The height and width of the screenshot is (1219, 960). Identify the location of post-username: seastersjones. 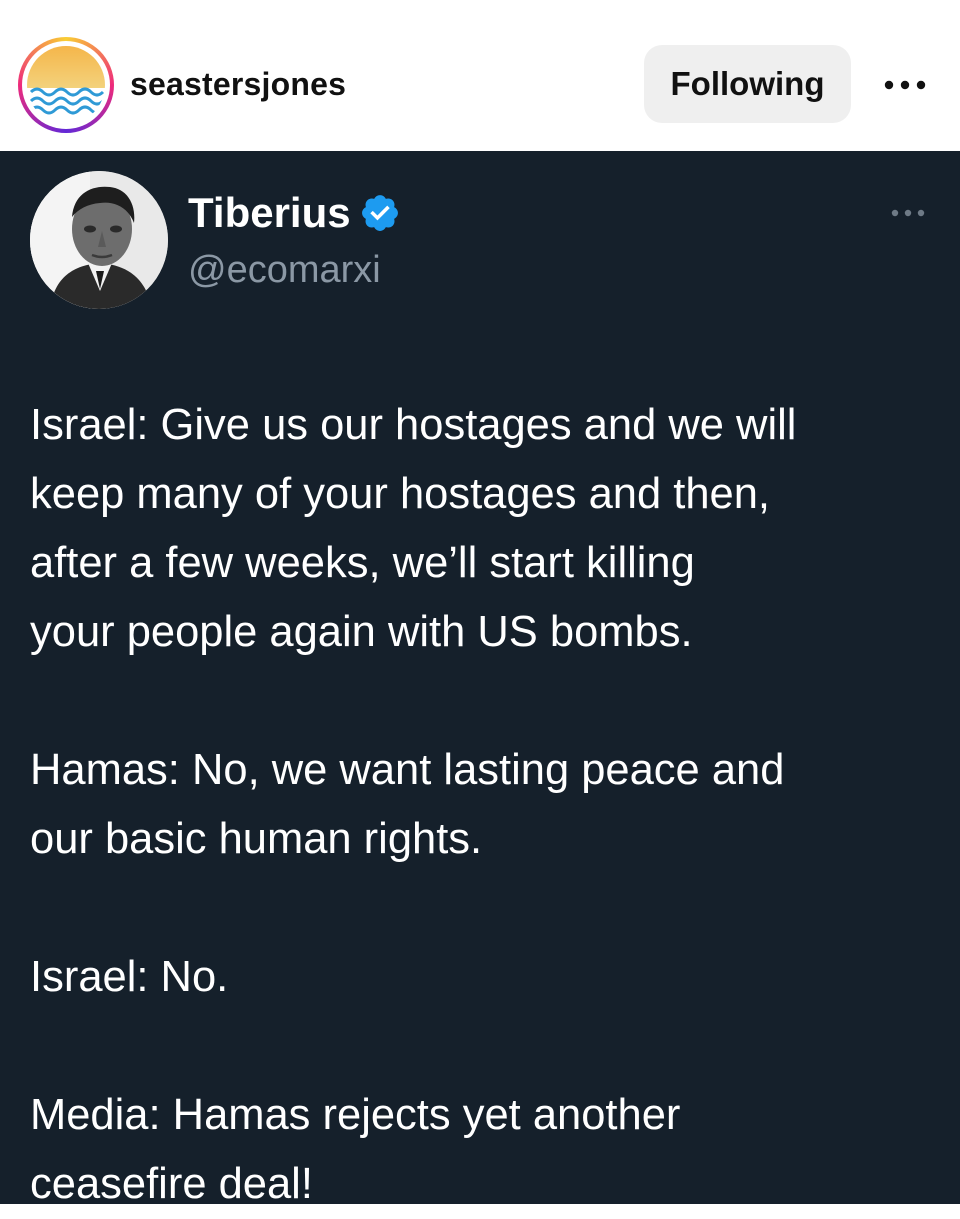
(238, 84).